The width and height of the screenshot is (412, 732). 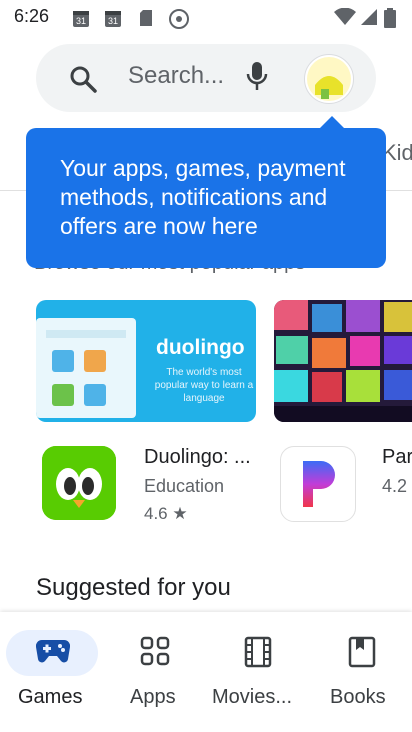 What do you see at coordinates (155, 653) in the screenshot?
I see `apps-grid-icon` at bounding box center [155, 653].